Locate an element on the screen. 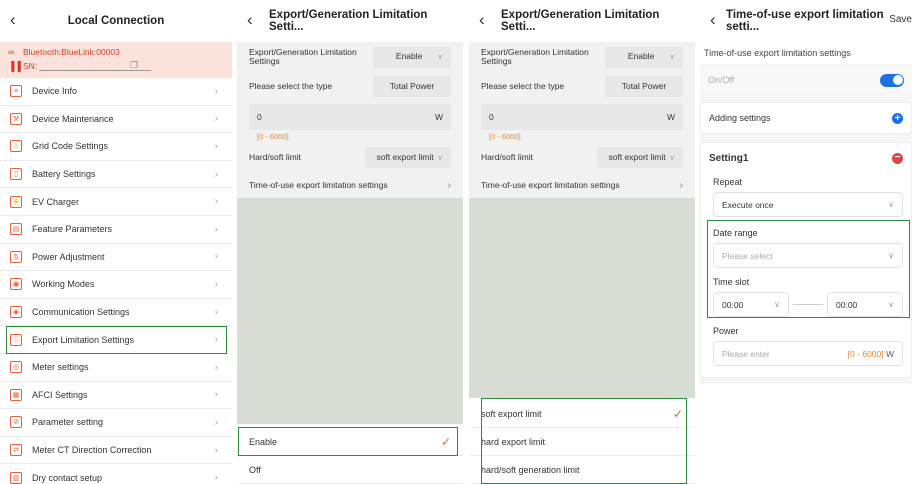 This screenshot has height=484, width=912. onoff-label: On/Off is located at coordinates (721, 80).